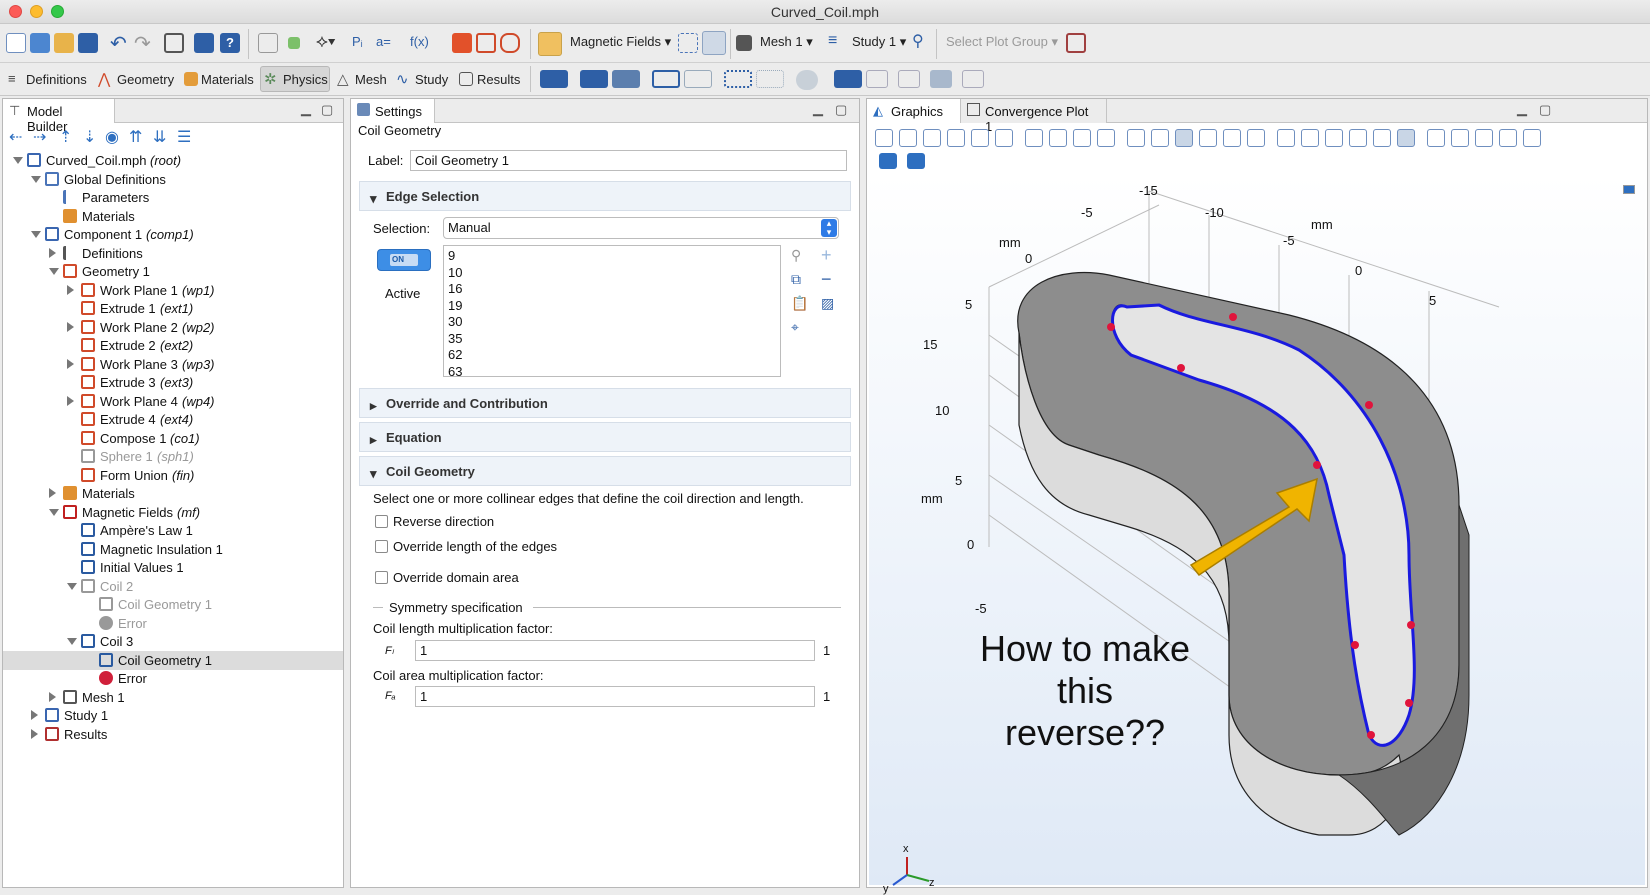 The width and height of the screenshot is (1650, 895). I want to click on redo-icon: ↷, so click(142, 43).